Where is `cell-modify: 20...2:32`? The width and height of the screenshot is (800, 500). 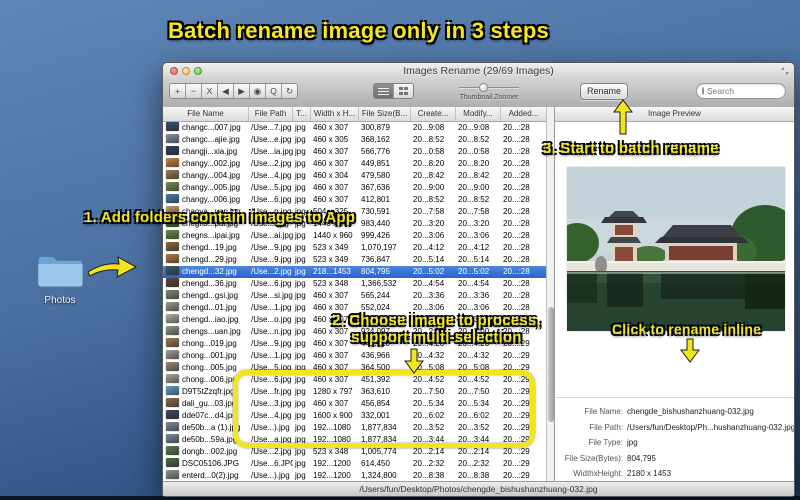
cell-modify: 20...2:32 is located at coordinates (474, 463).